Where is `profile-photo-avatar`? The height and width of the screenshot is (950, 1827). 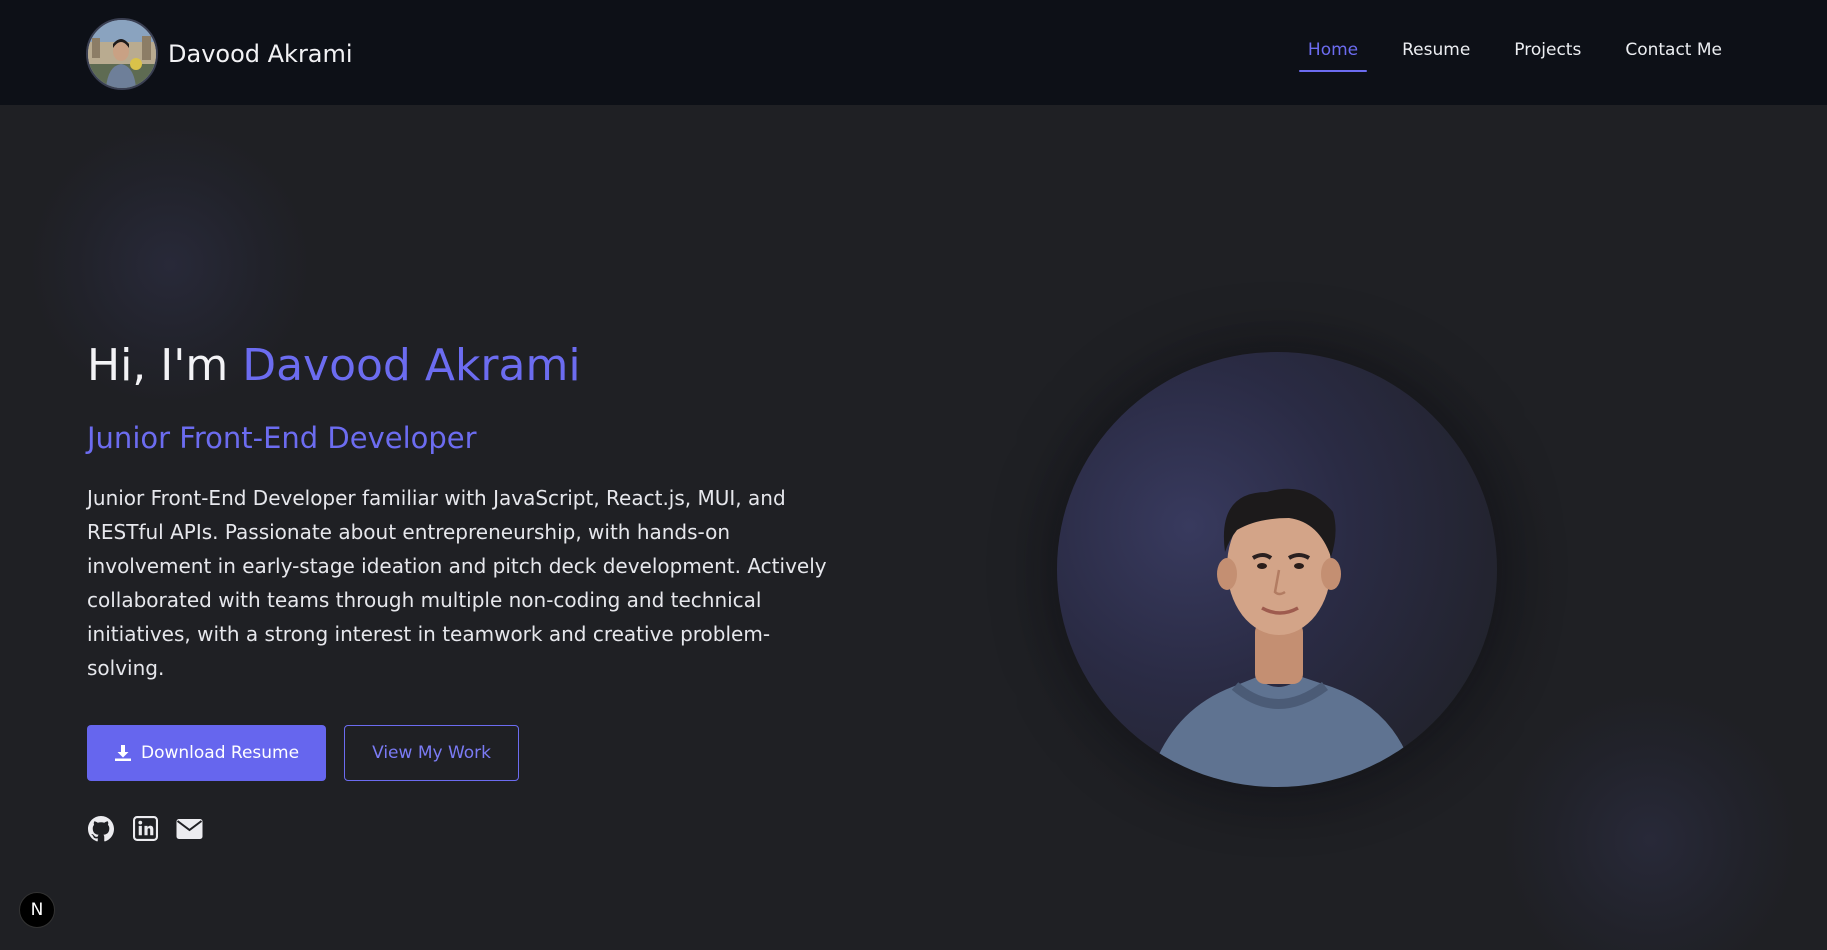 profile-photo-avatar is located at coordinates (122, 54).